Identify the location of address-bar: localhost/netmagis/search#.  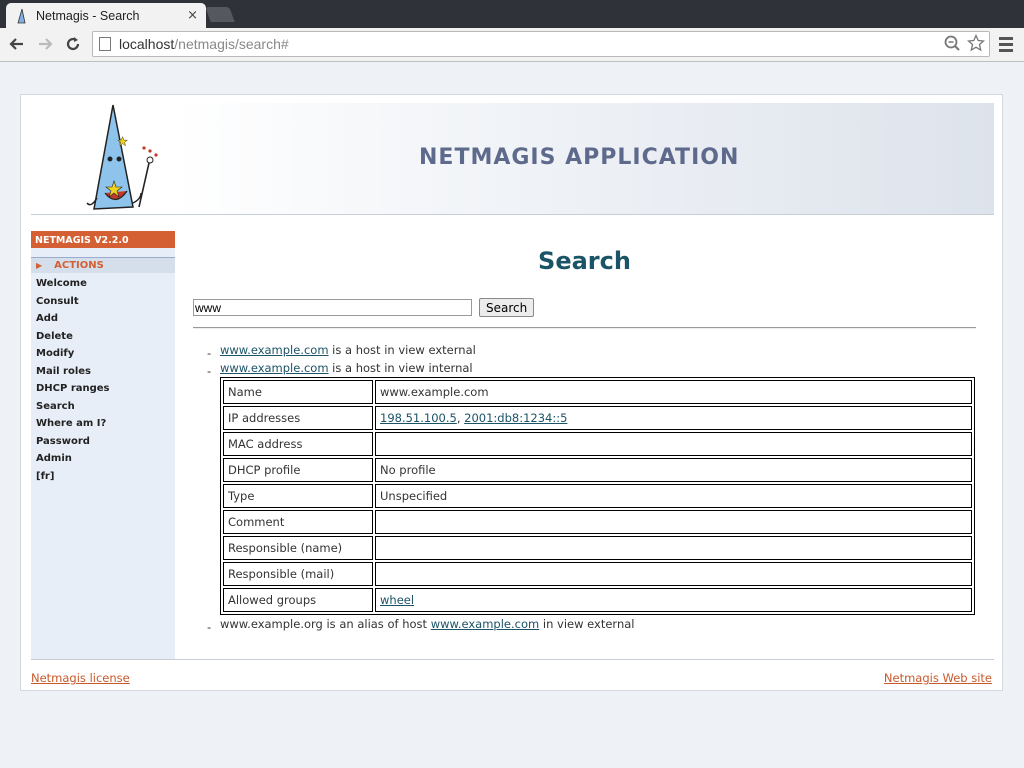
(541, 44).